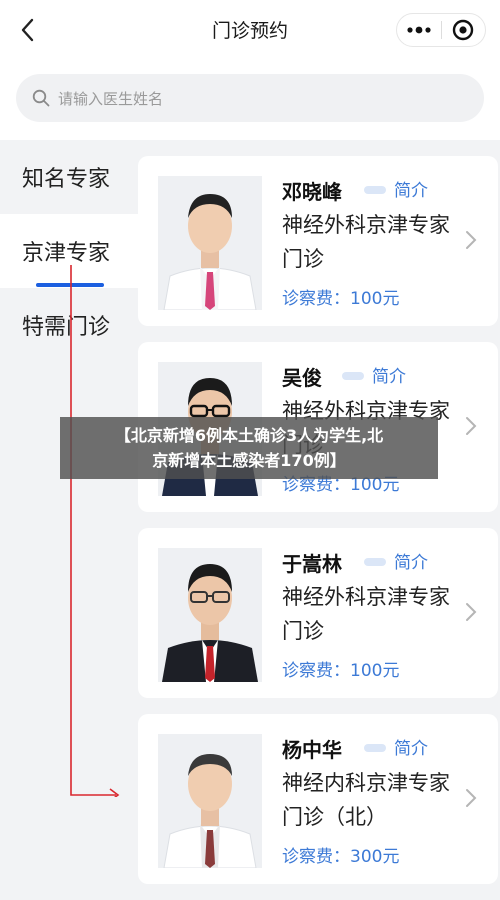 The width and height of the screenshot is (500, 900). What do you see at coordinates (302, 378) in the screenshot?
I see `doctor-name: 吴俊` at bounding box center [302, 378].